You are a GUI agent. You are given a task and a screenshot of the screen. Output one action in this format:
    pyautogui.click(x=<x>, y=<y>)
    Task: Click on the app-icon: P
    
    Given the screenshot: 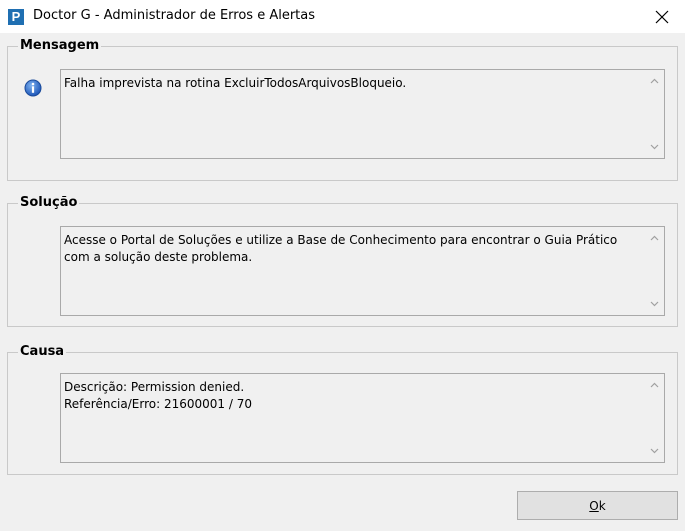 What is the action you would take?
    pyautogui.click(x=16, y=17)
    